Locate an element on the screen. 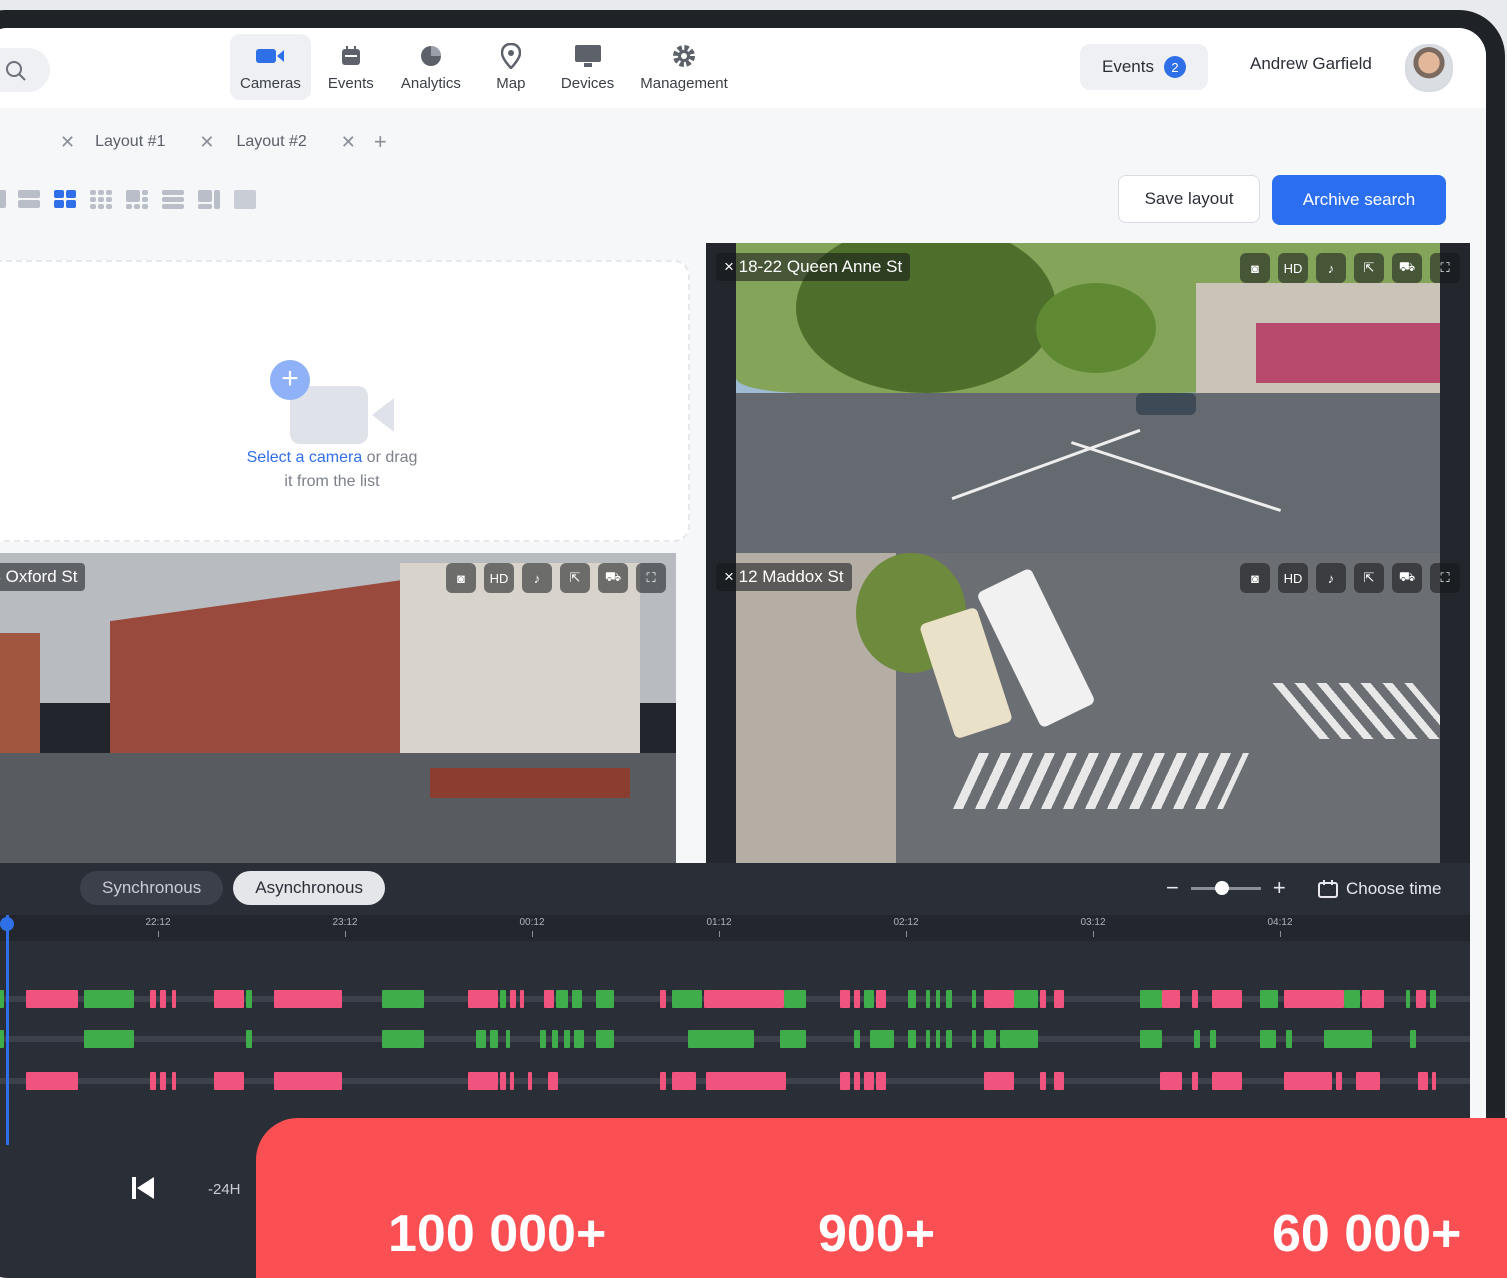 Image resolution: width=1507 pixels, height=1278 pixels. volume-icon: ♪ is located at coordinates (537, 578).